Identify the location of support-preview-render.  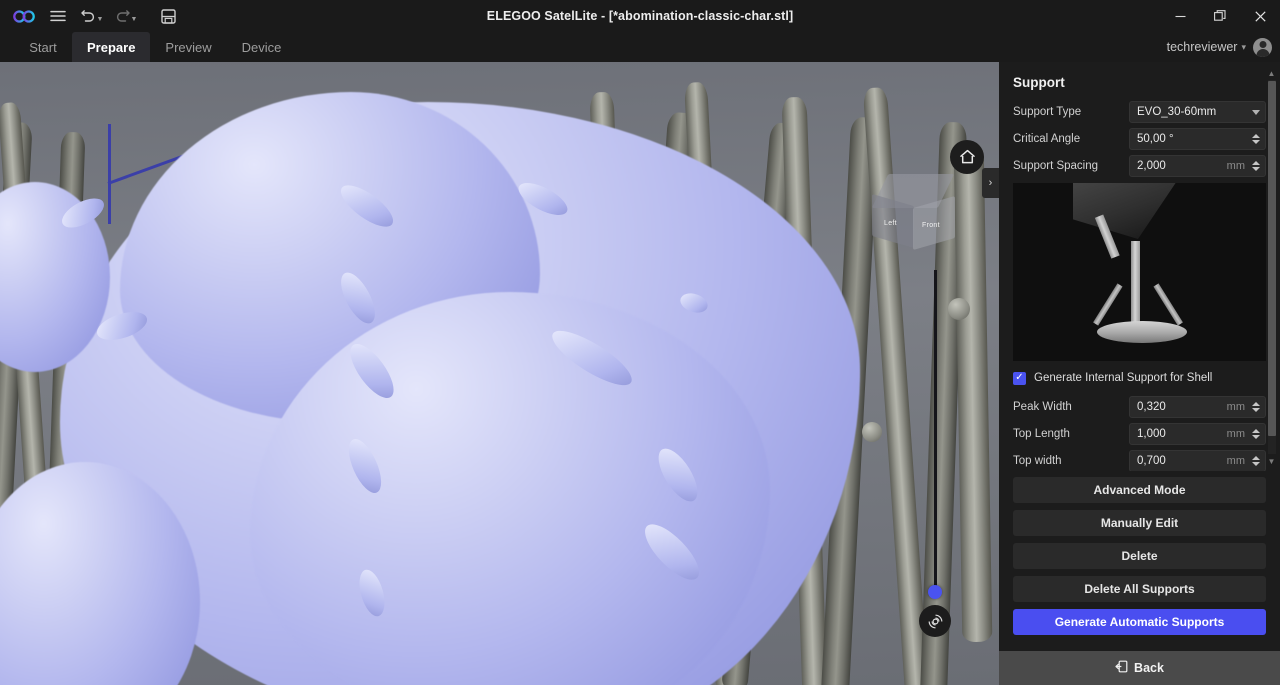
(1139, 272).